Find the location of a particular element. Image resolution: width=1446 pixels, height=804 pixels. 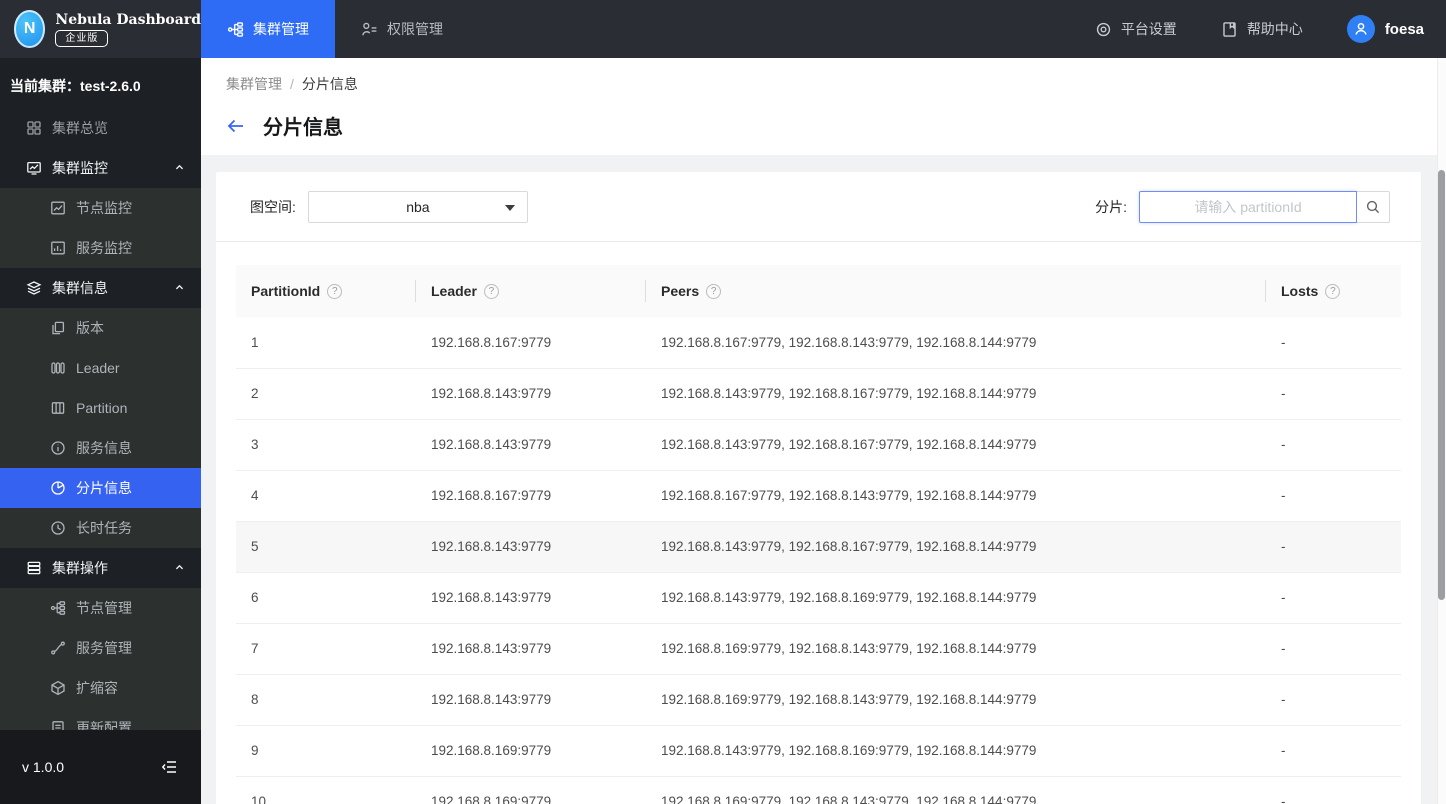

search-button is located at coordinates (1373, 206).